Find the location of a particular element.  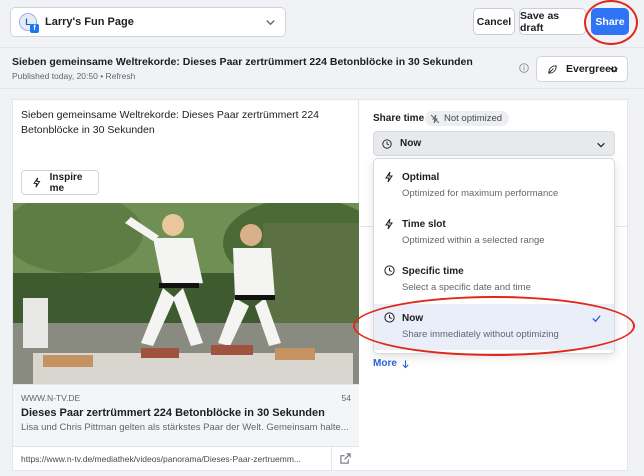

page-name: Larry's Fun Page is located at coordinates (89, 22).